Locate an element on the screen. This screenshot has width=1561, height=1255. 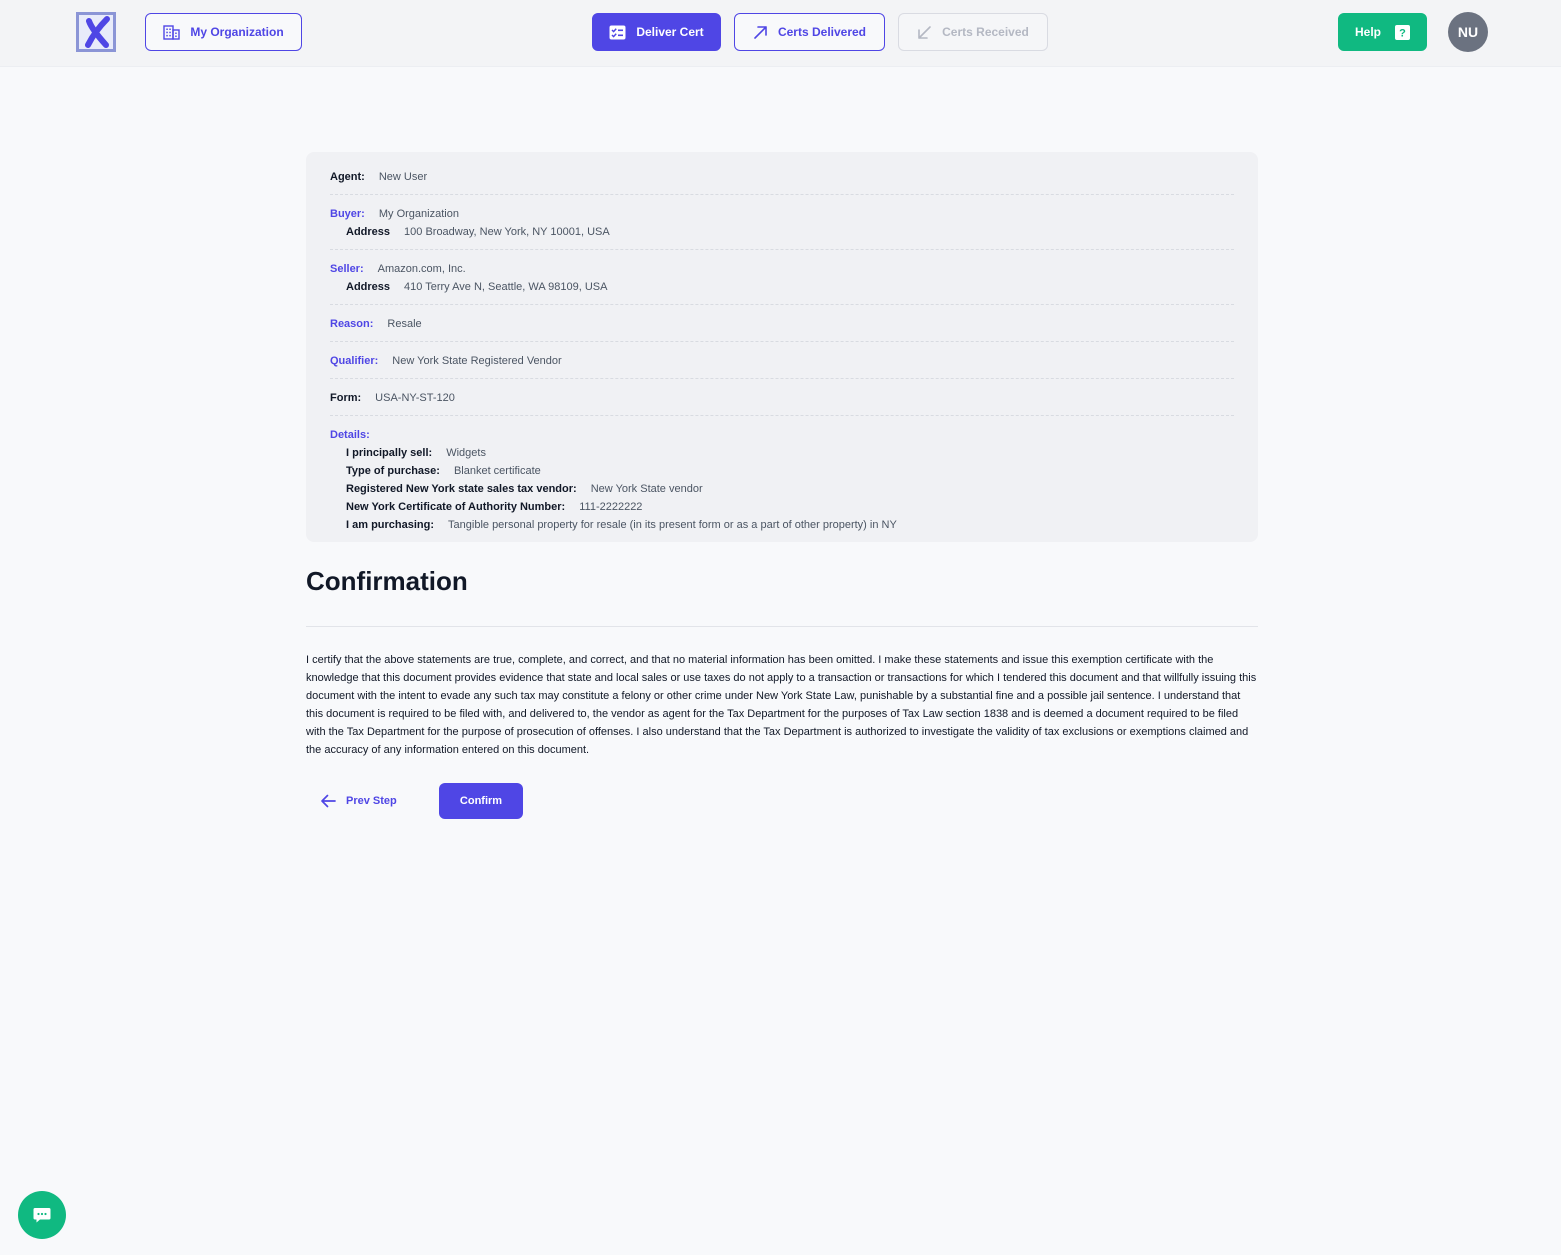
detail-label: Type of purchase: is located at coordinates (393, 471).